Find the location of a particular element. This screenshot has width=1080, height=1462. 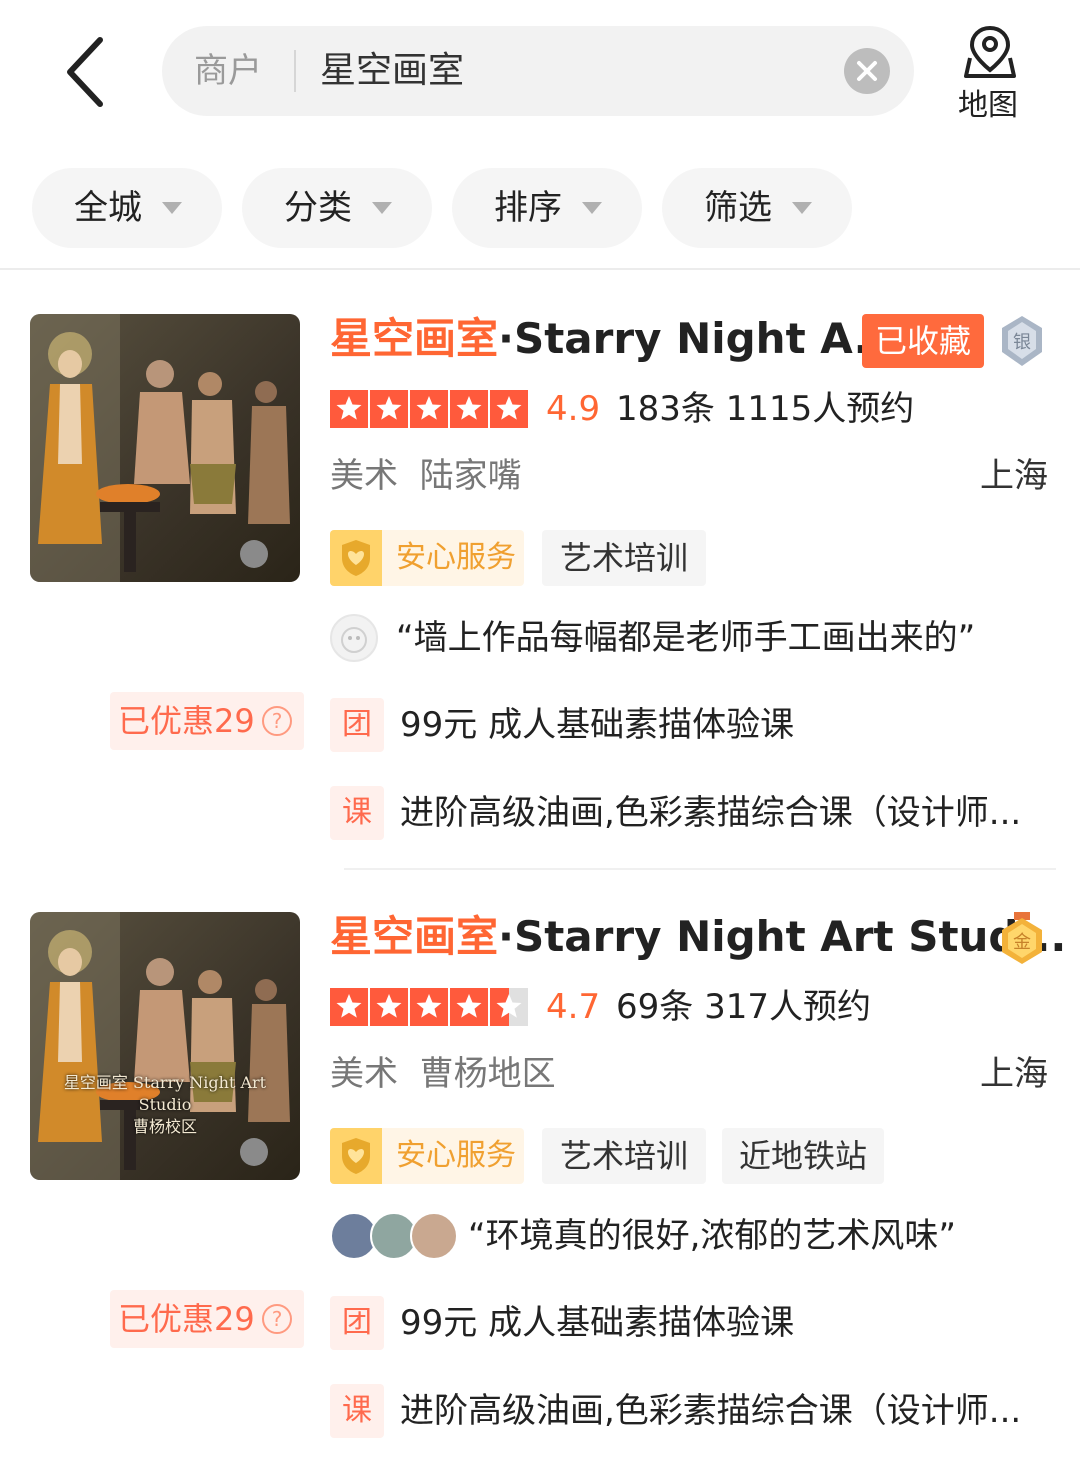

gold-medal-icon: 金 is located at coordinates (1022, 939).